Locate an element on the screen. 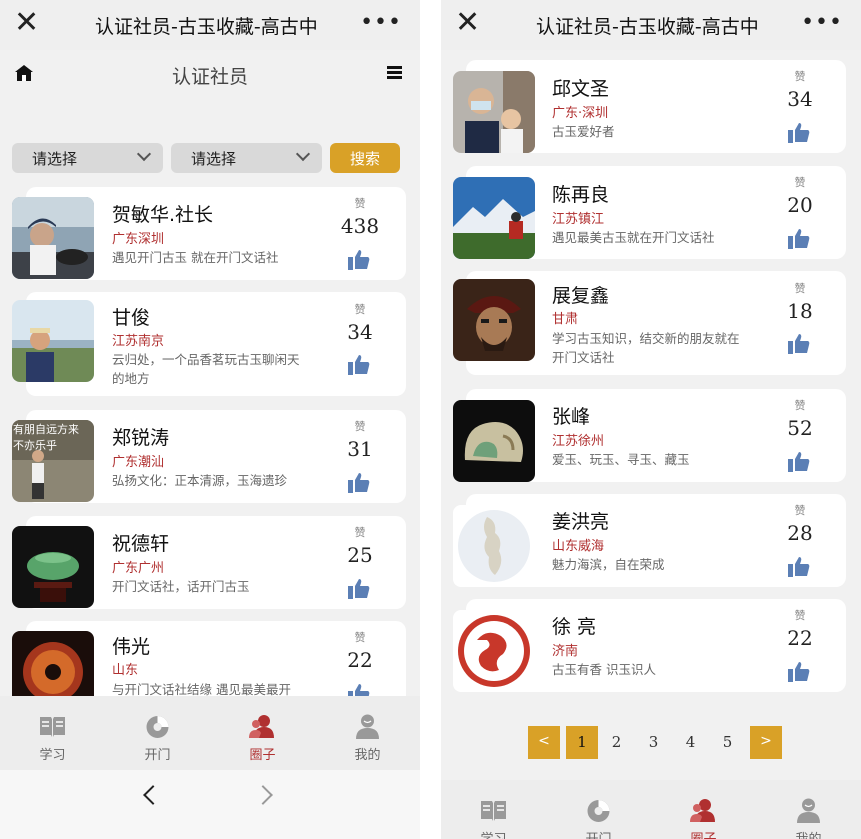  menu-icon is located at coordinates (394, 72).